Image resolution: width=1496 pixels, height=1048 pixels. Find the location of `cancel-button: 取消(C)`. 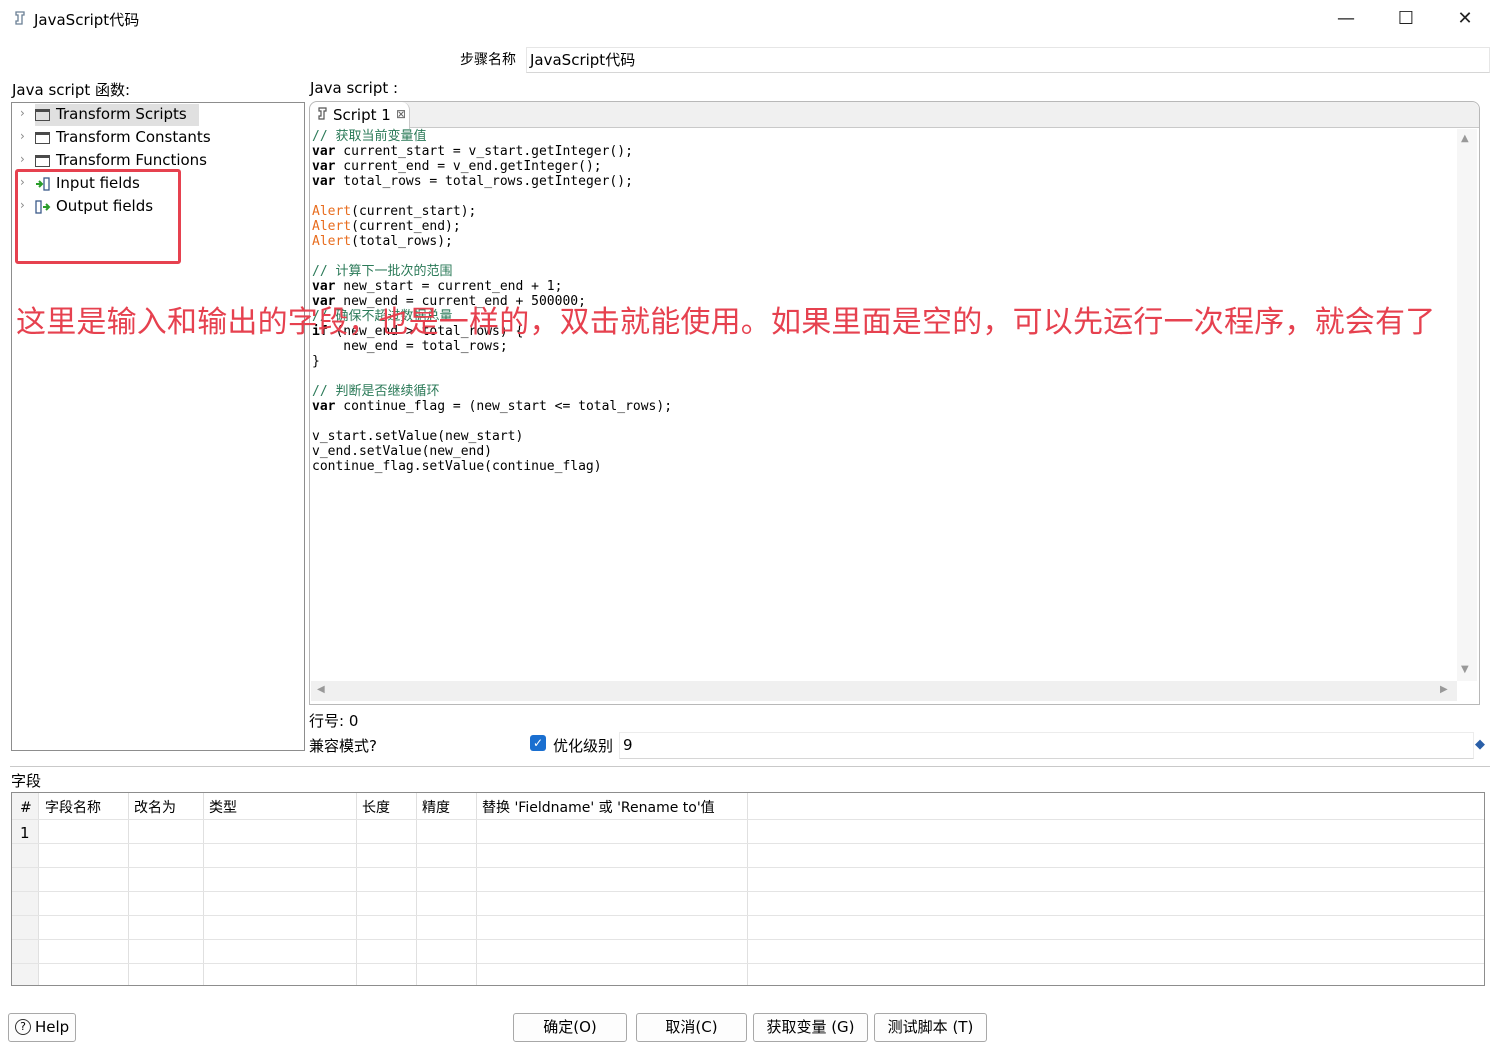

cancel-button: 取消(C) is located at coordinates (691, 1027).